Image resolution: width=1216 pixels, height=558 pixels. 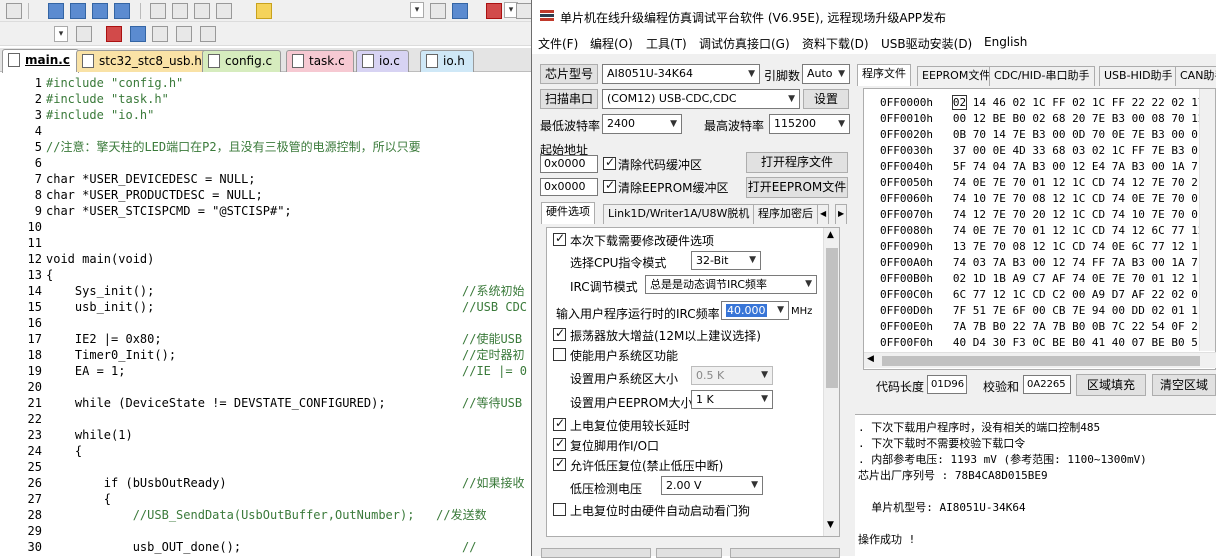 What do you see at coordinates (114, 34) in the screenshot?
I see `manage-project-icon` at bounding box center [114, 34].